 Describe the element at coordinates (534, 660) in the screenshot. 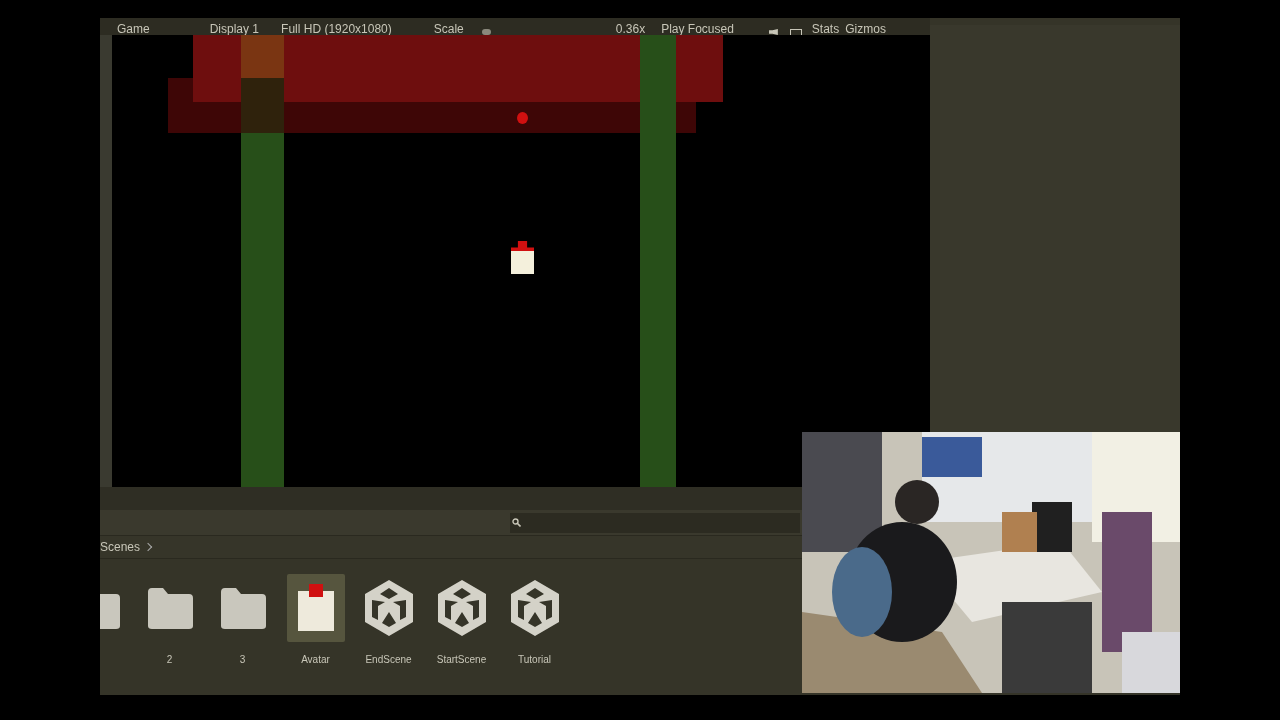

I see `asset-label: Tutorial` at that location.